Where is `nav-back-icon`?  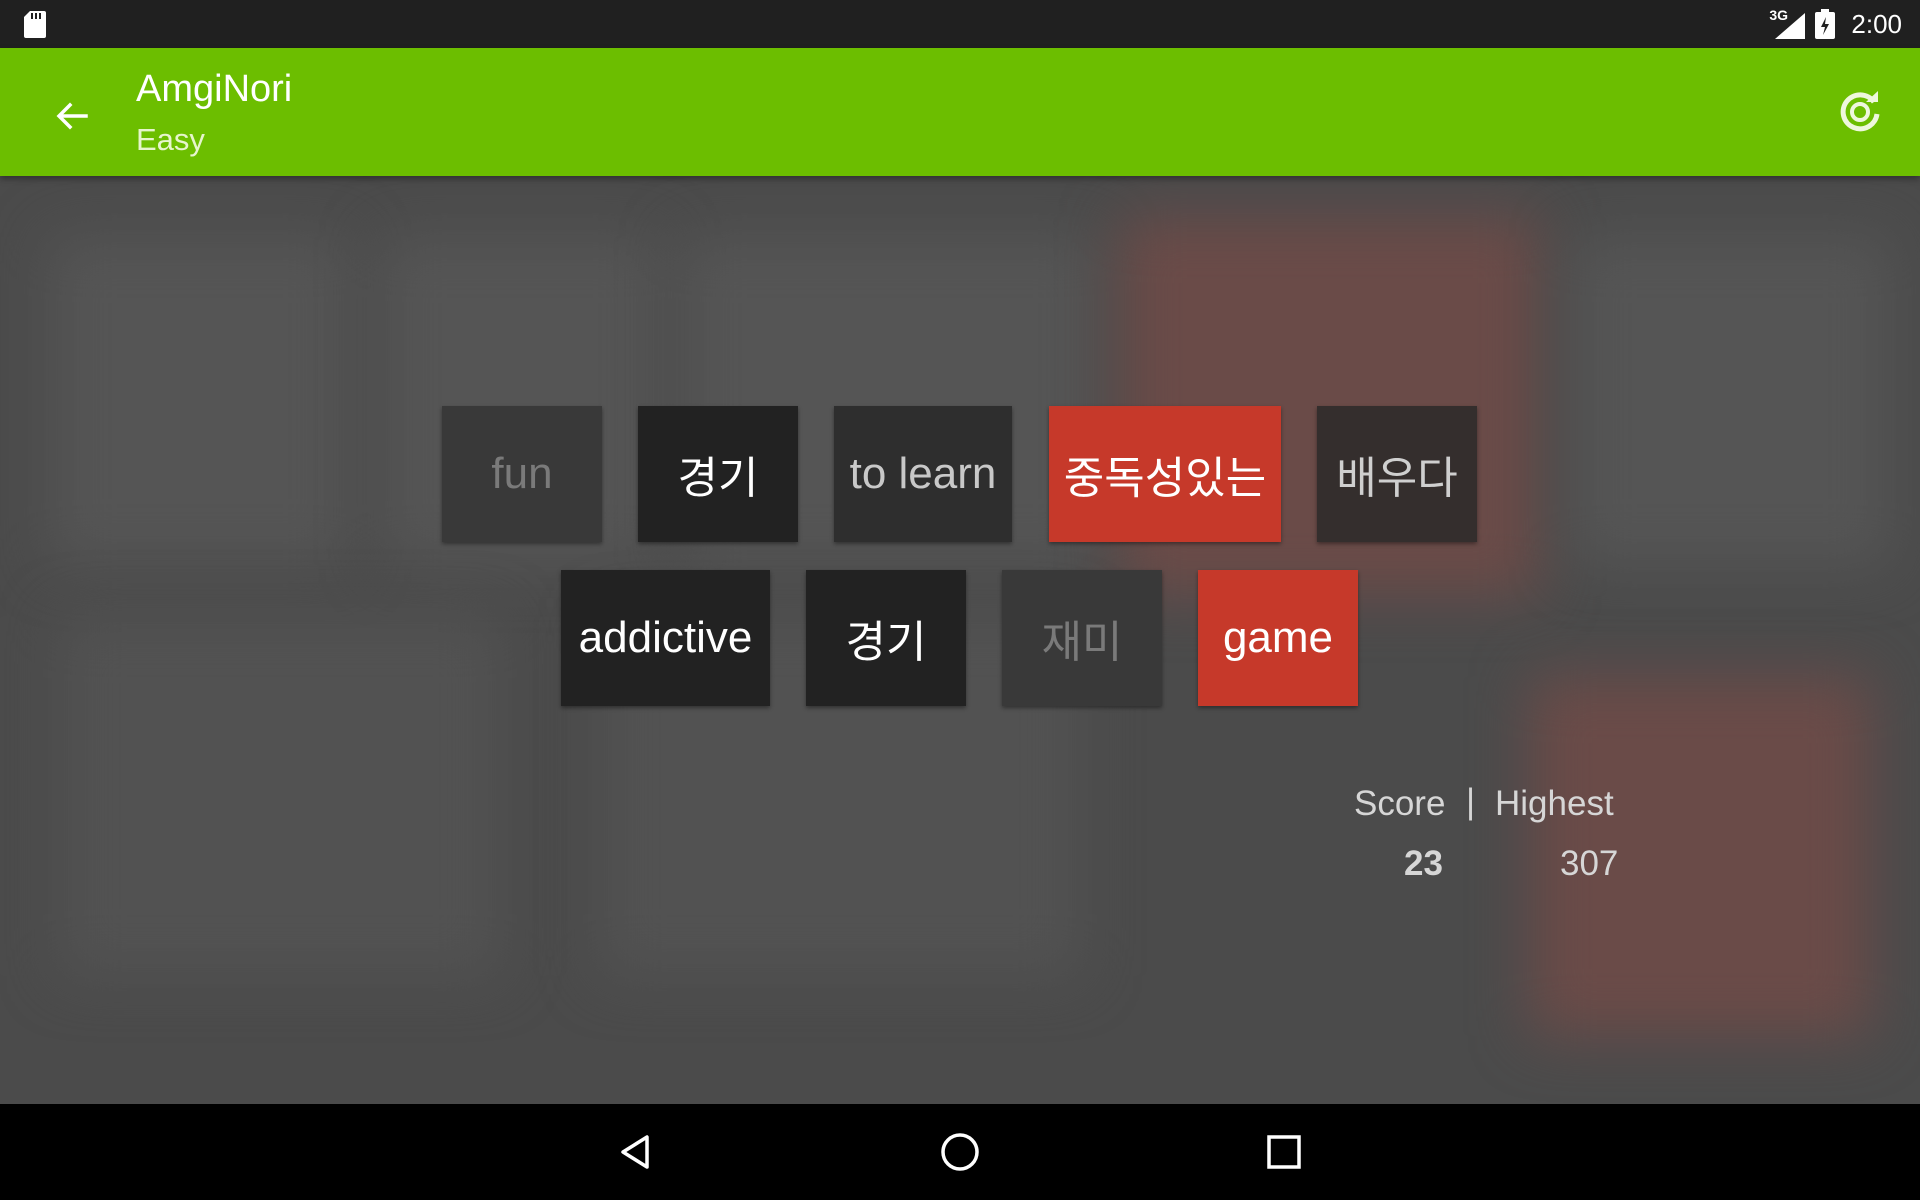
nav-back-icon is located at coordinates (635, 1152).